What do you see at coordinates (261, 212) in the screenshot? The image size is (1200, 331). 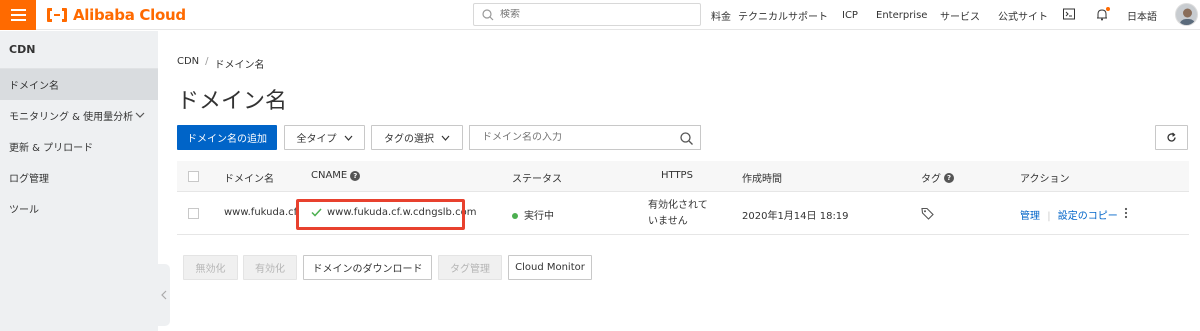 I see `domain-name-cell: www.fukuda.cf` at bounding box center [261, 212].